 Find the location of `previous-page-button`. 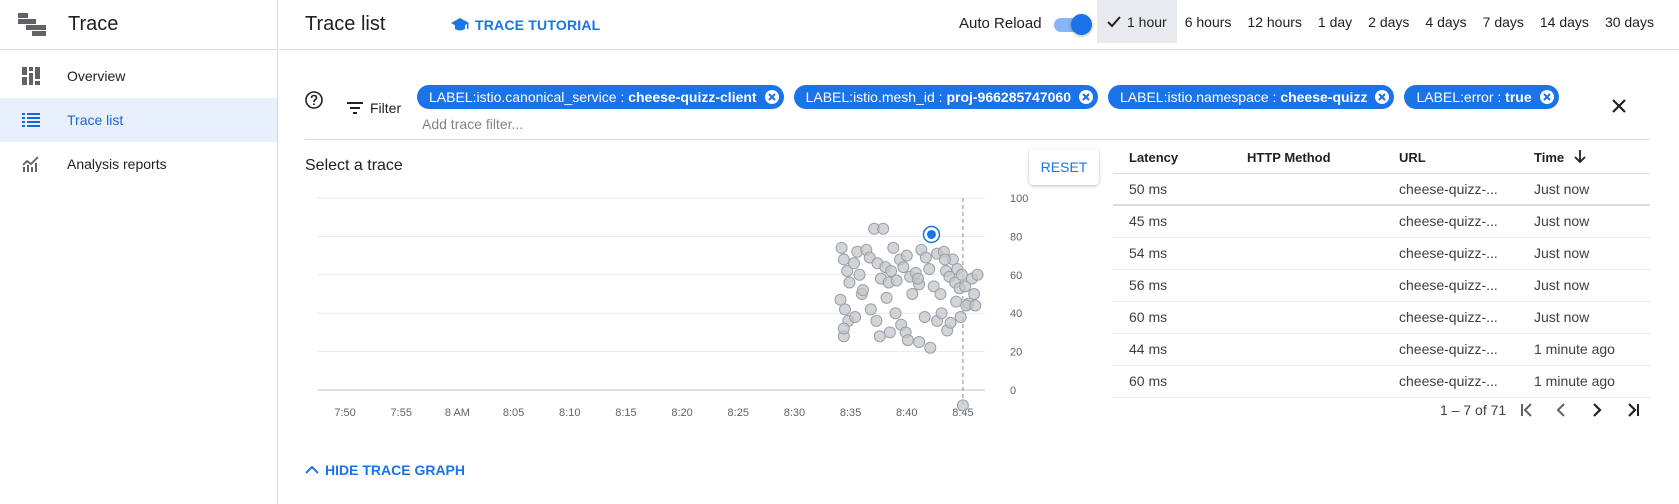

previous-page-button is located at coordinates (1561, 410).